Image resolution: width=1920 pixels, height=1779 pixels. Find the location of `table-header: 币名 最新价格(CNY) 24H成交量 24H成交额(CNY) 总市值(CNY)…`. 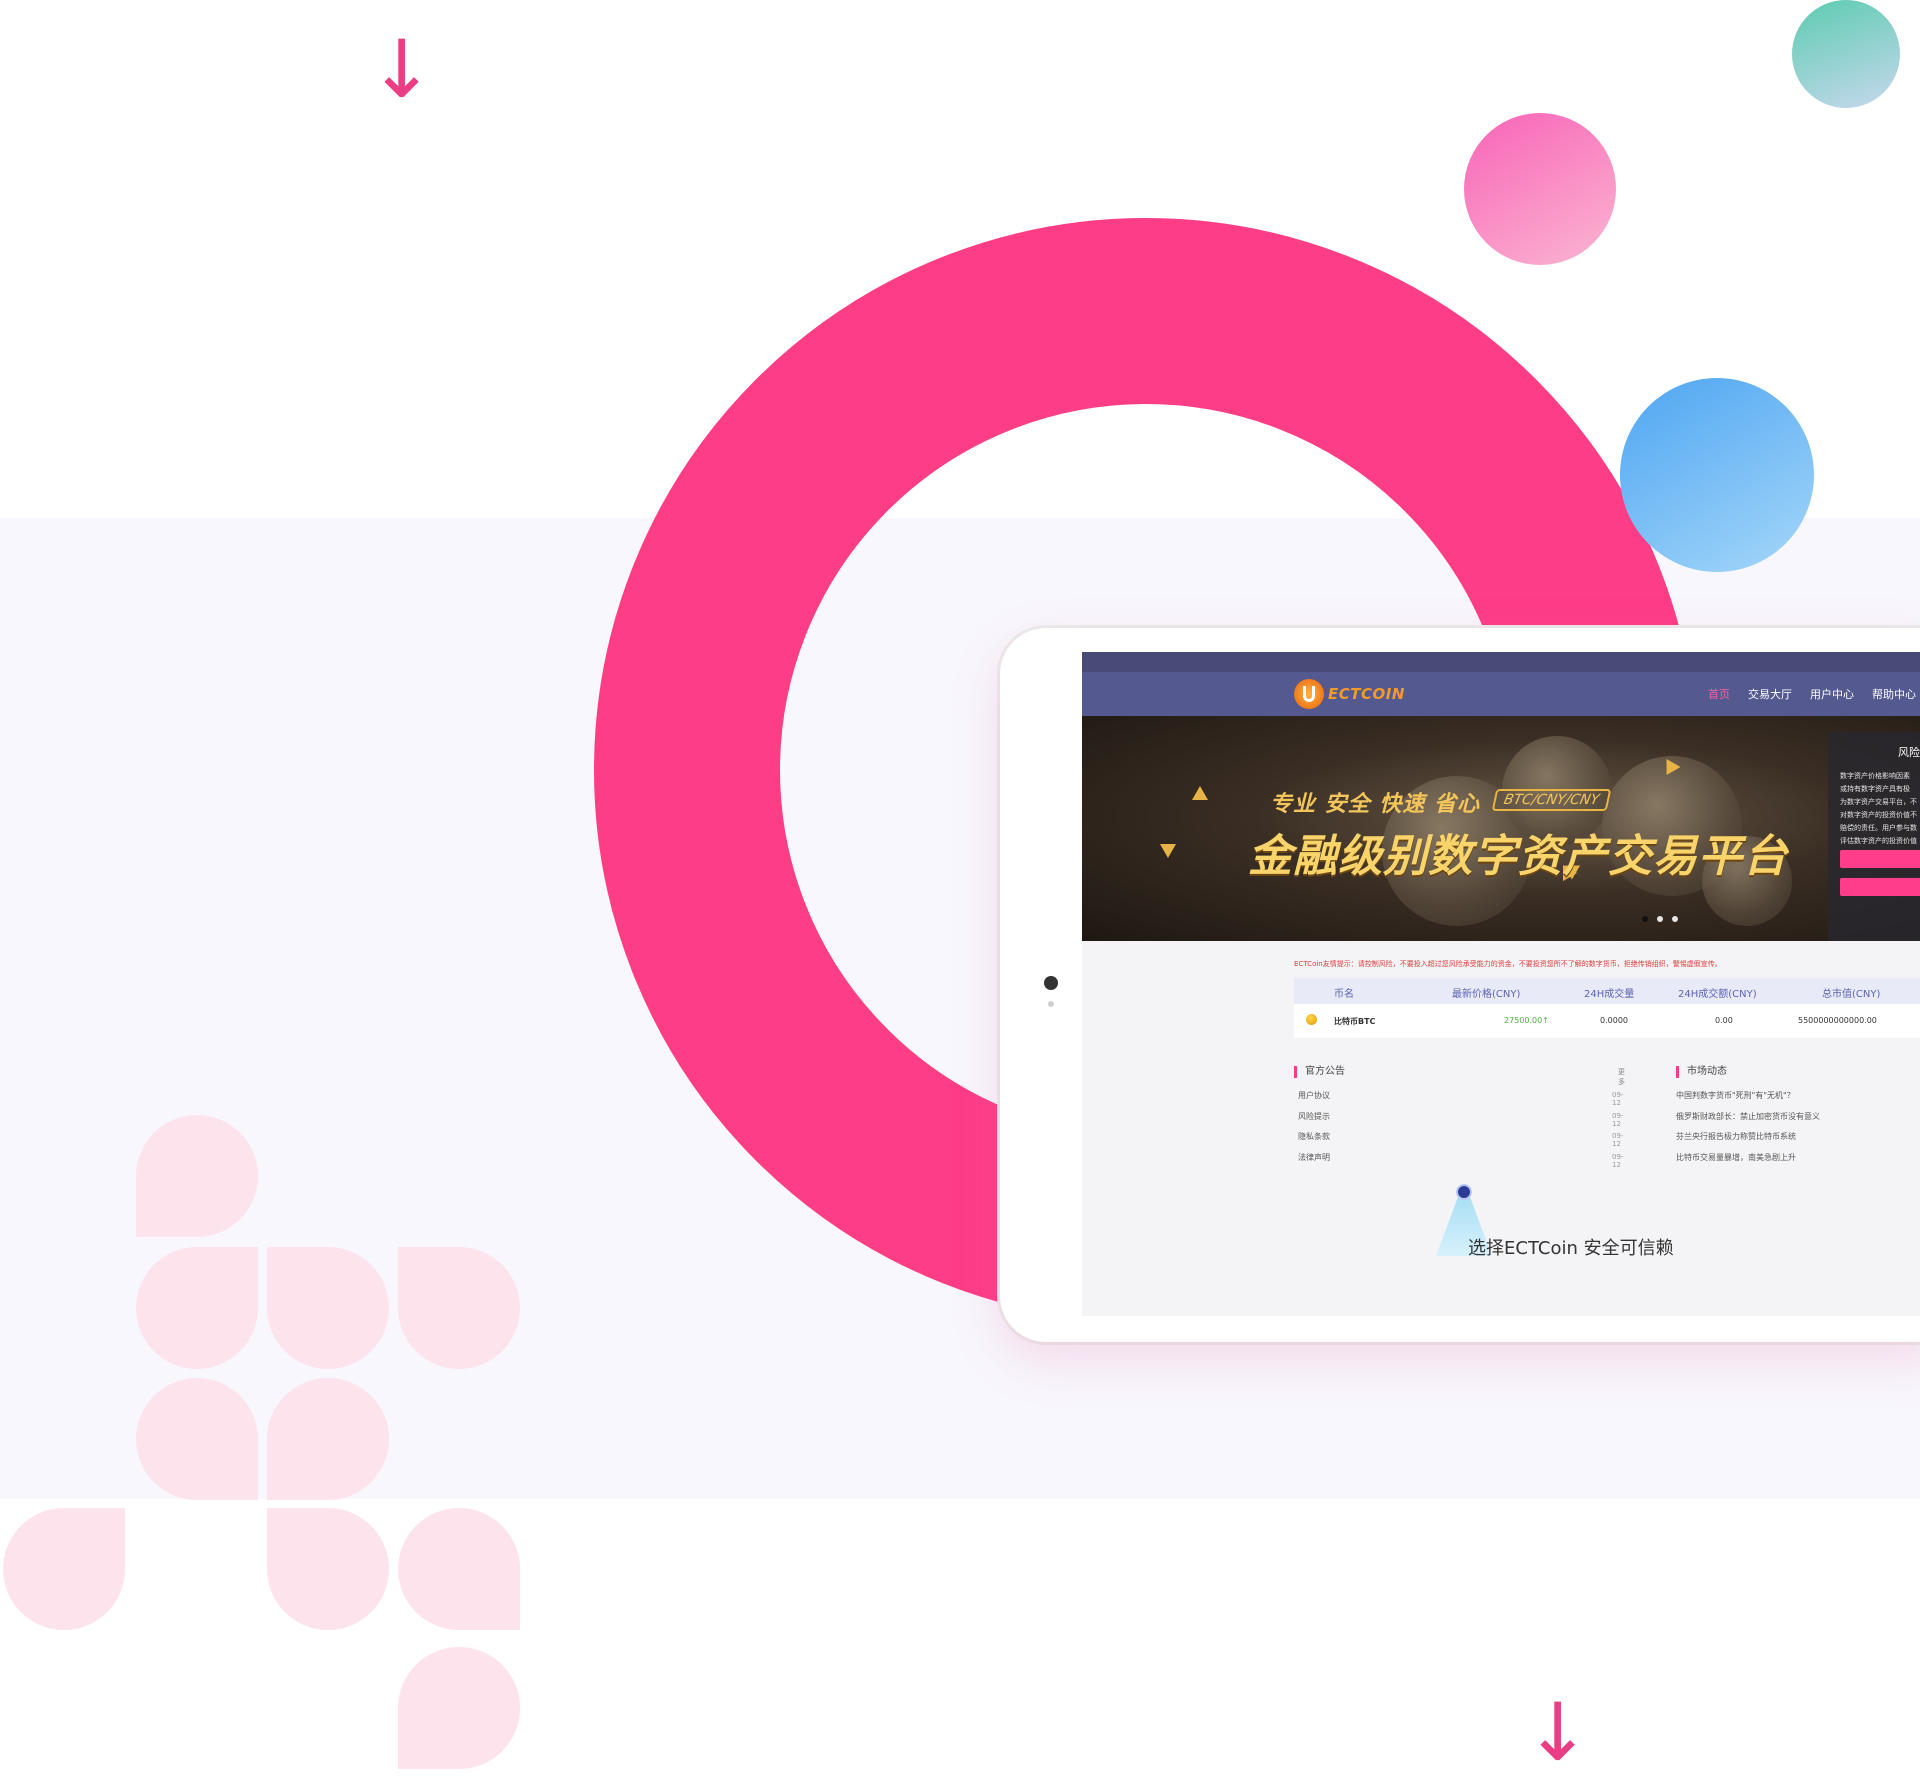

table-header: 币名 最新价格(CNY) 24H成交量 24H成交额(CNY) 总市值(CNY)… is located at coordinates (1607, 991).